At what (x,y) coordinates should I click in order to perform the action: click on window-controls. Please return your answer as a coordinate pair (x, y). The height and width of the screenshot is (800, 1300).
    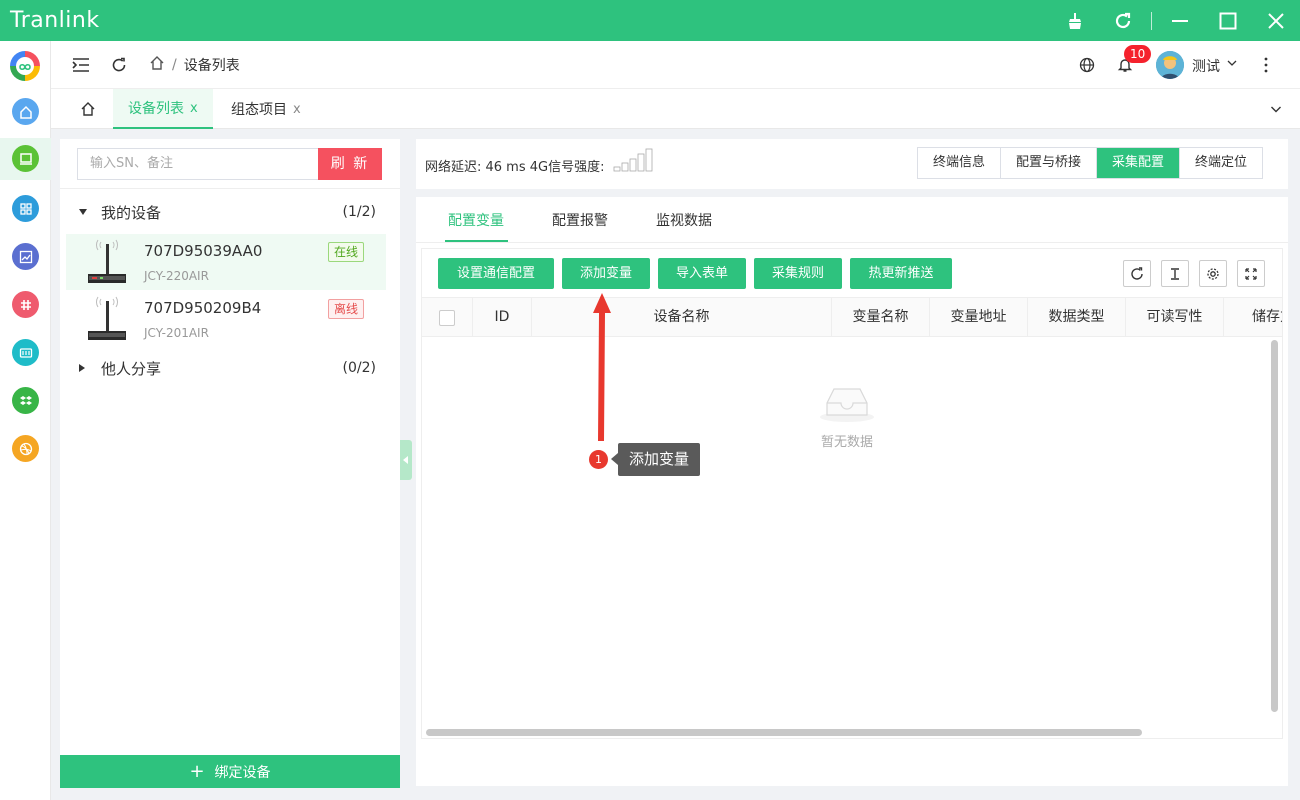
    Looking at the image, I should click on (1175, 20).